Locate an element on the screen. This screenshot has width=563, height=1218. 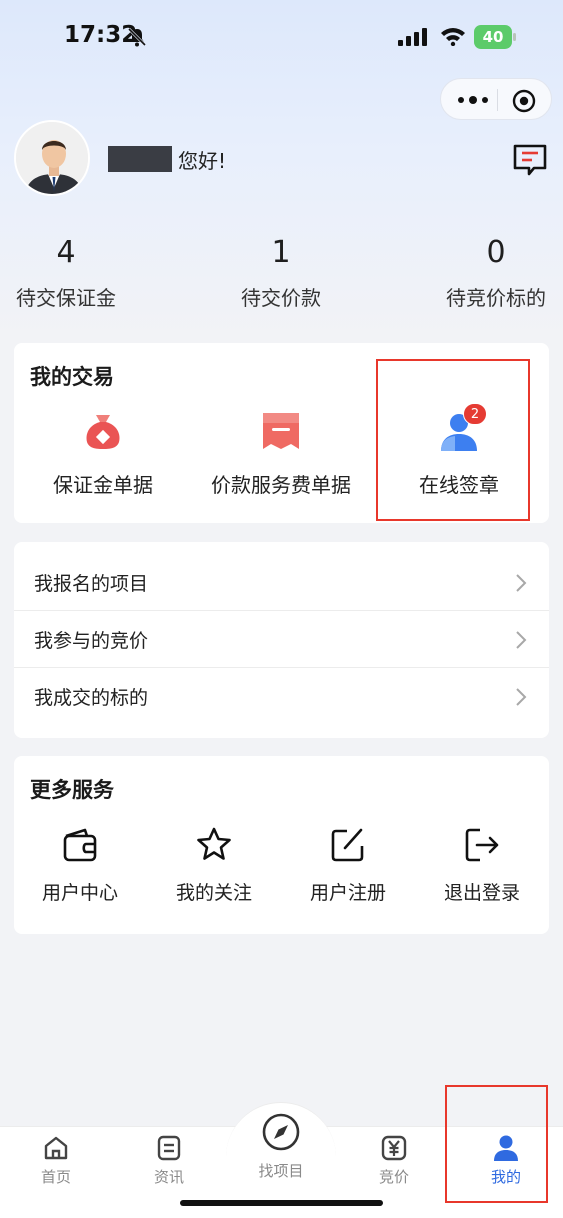
stat-value: 1 is located at coordinates (281, 252).